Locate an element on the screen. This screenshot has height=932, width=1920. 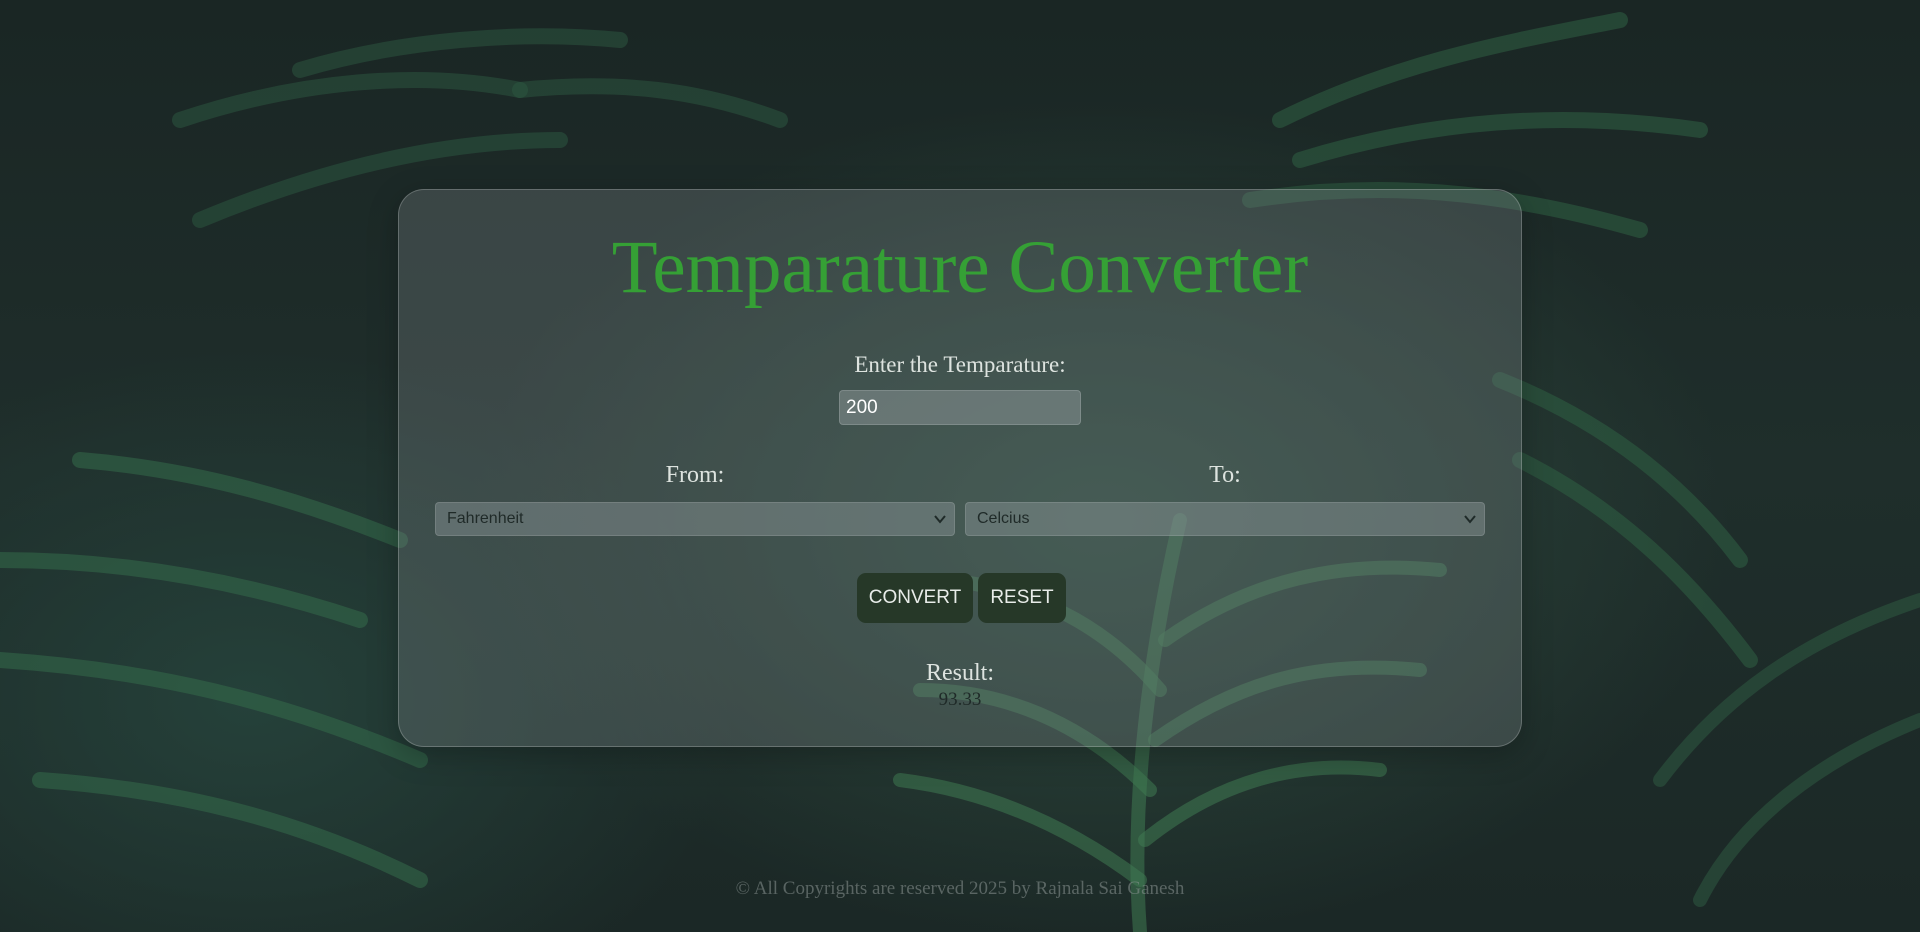
temperature-label: Enter the Temparature: is located at coordinates (960, 364).